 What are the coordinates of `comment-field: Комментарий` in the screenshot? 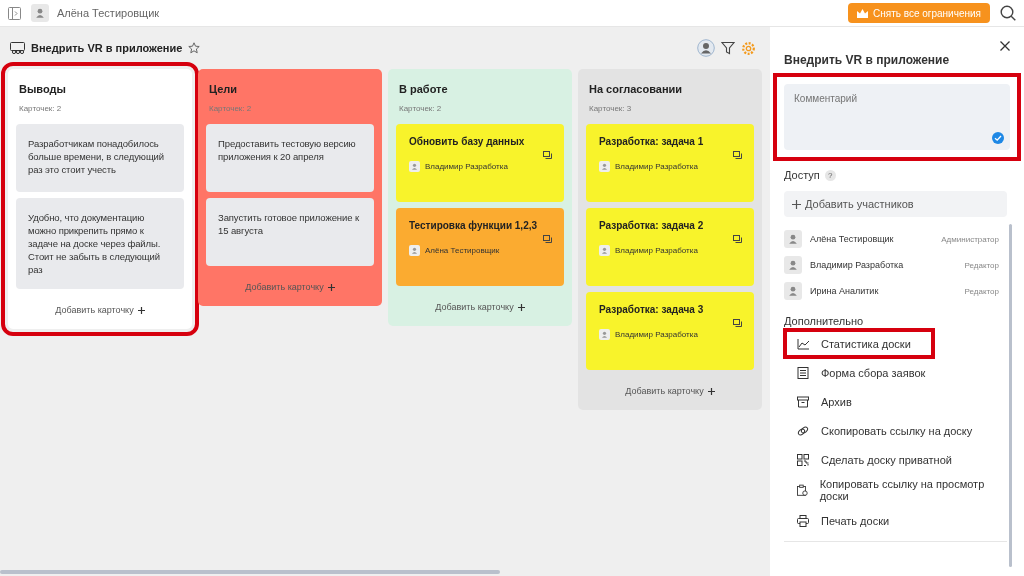 It's located at (897, 117).